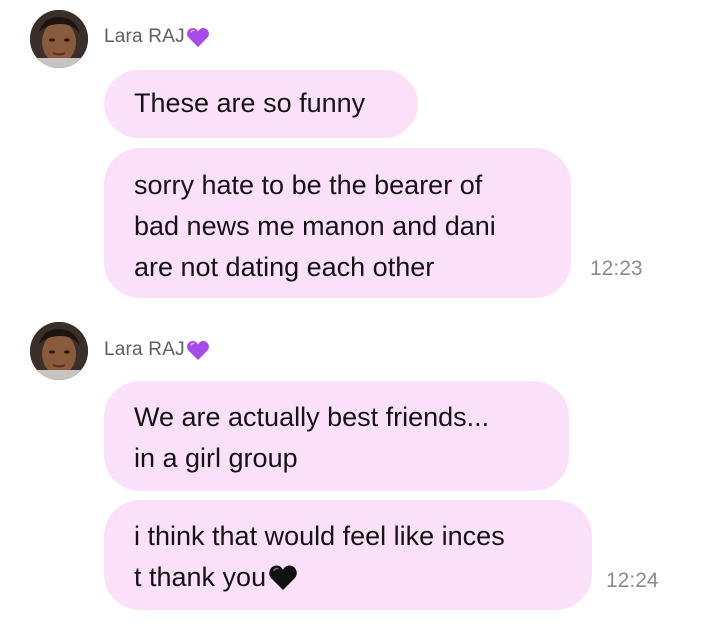  I want to click on message-text-line: sorry hate to be the bearer of, so click(308, 185).